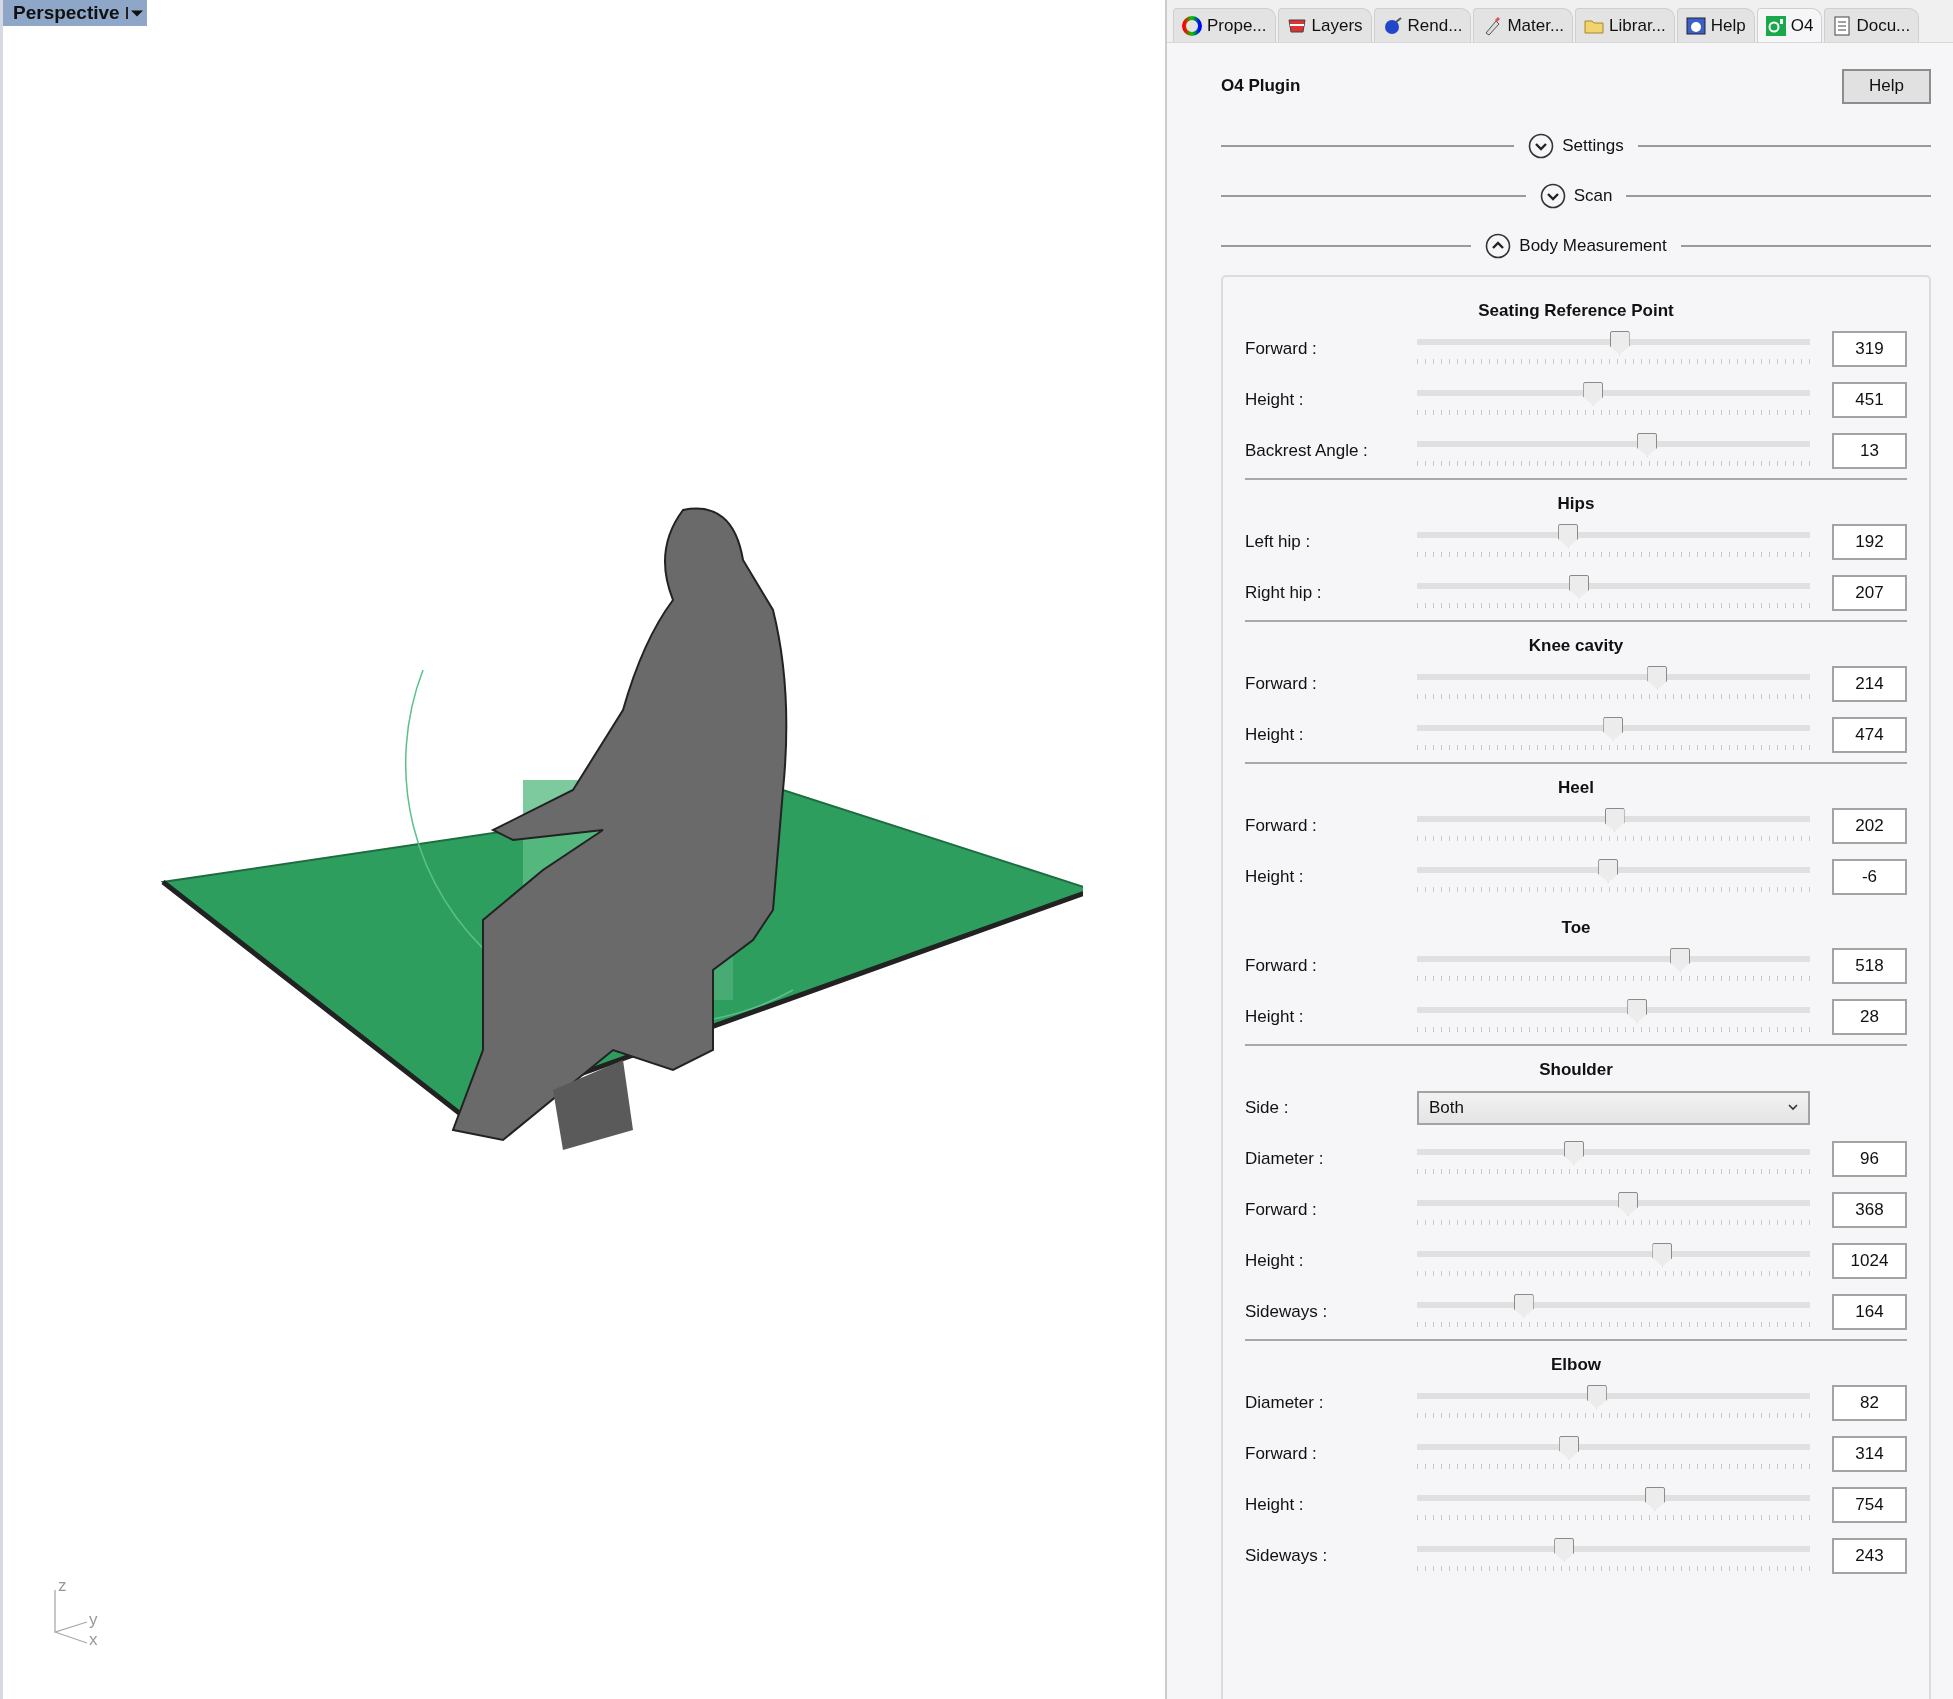 This screenshot has width=1953, height=1699. I want to click on section-title: Elbow, so click(1576, 1365).